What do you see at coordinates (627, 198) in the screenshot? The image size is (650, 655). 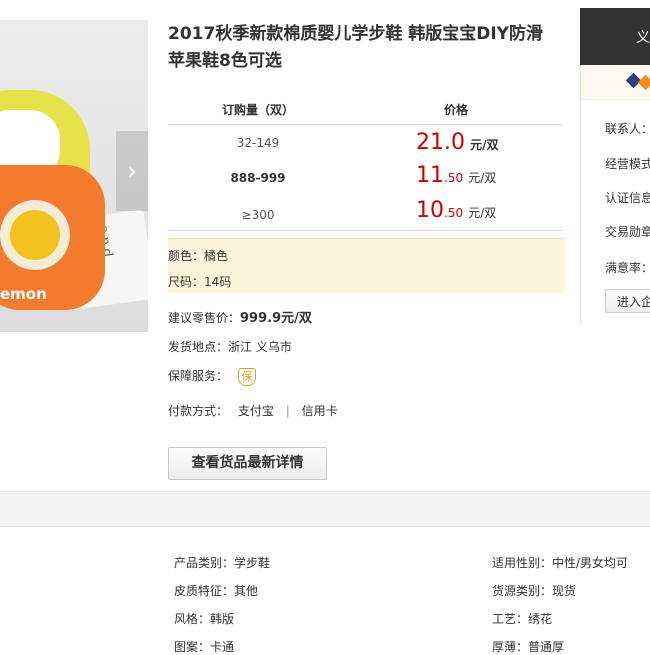 I see `supplier-certification-label: 认证信息` at bounding box center [627, 198].